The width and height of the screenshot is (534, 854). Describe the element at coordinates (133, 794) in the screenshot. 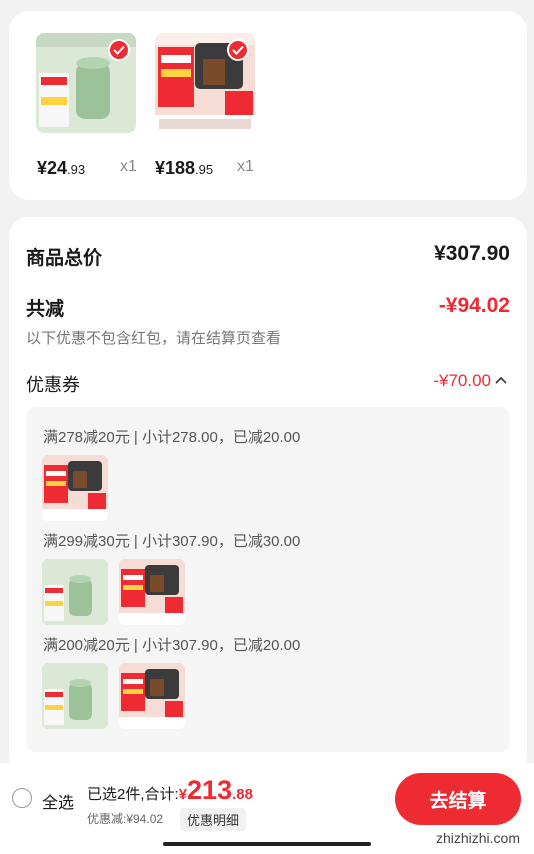

I see `selected-count-text: 已选2件,合计:` at that location.